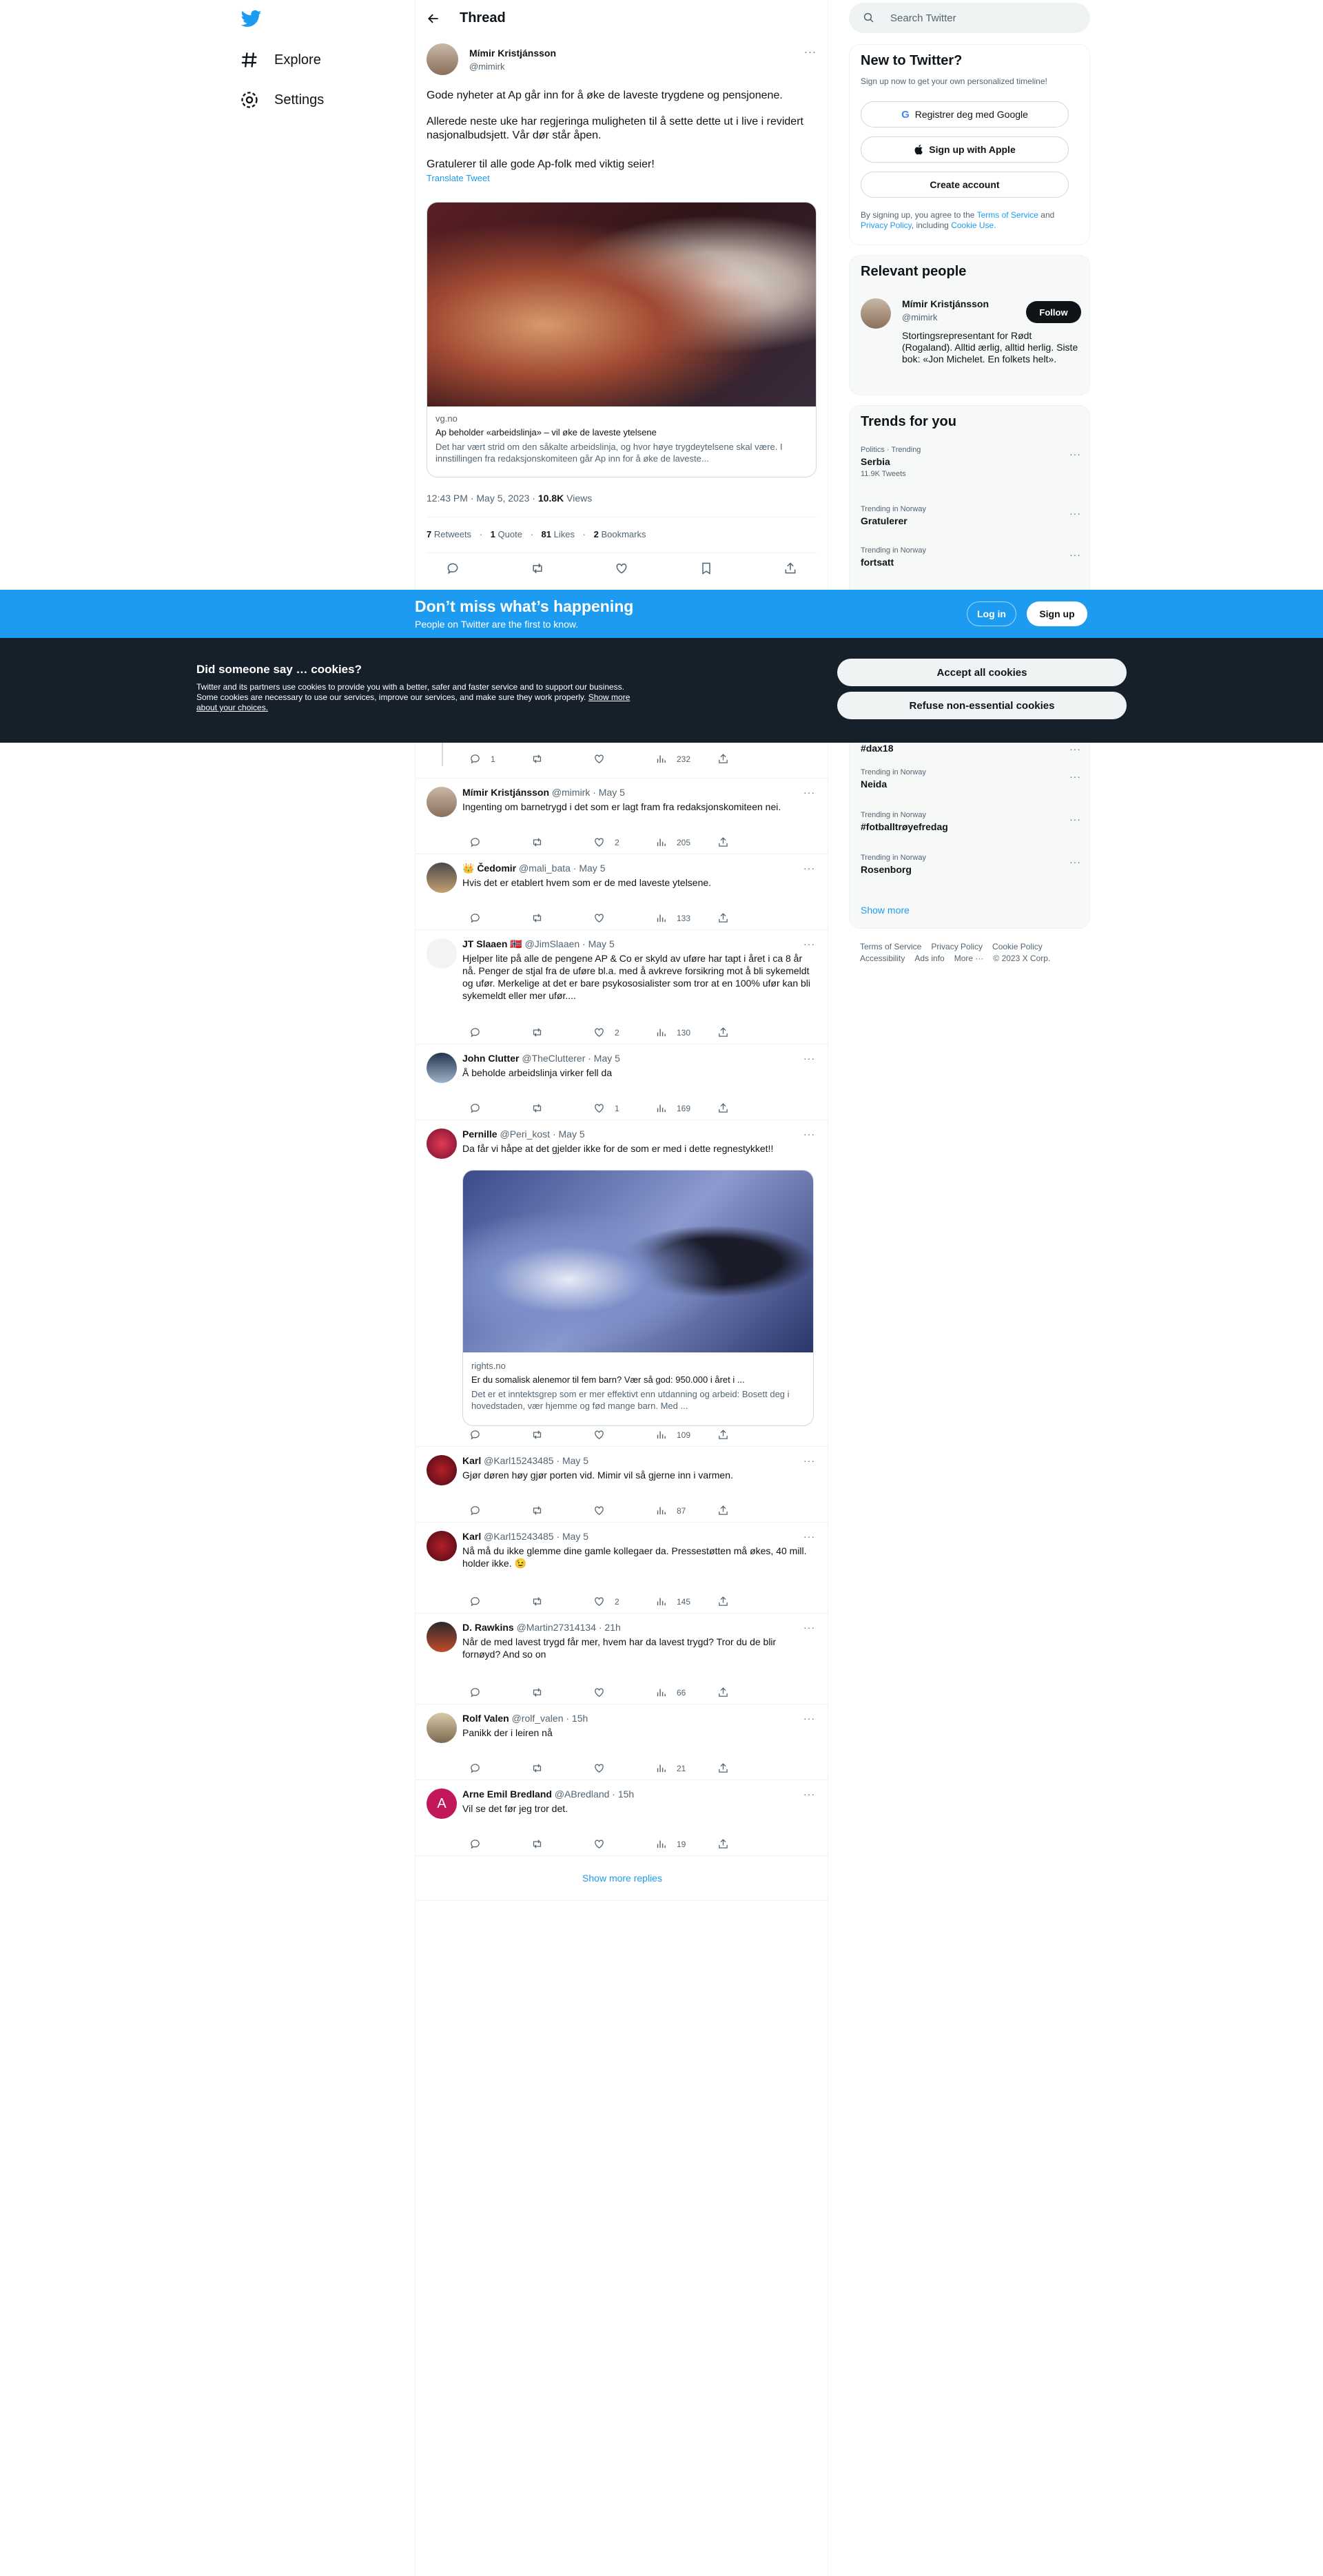 The width and height of the screenshot is (1323, 2576). What do you see at coordinates (686, 759) in the screenshot?
I see `views-button: 232` at bounding box center [686, 759].